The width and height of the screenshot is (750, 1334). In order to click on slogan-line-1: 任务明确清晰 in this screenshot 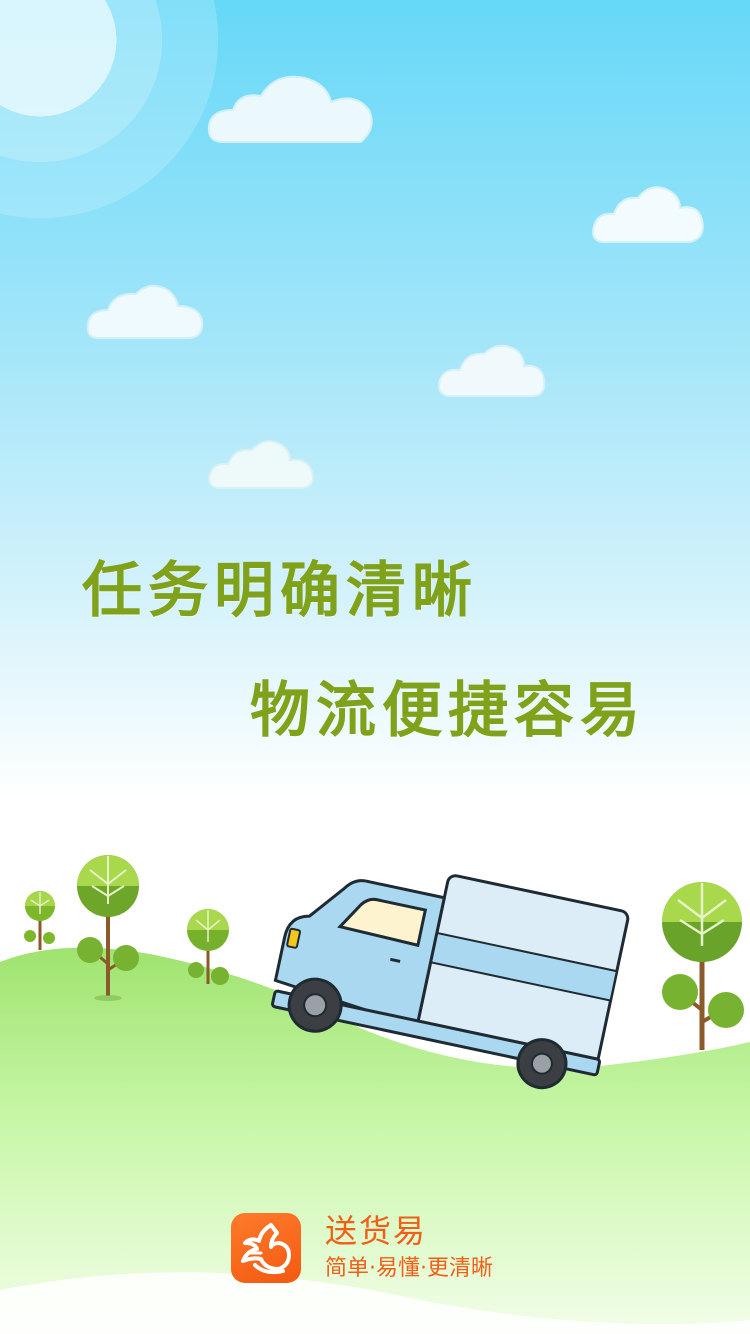, I will do `click(280, 591)`.